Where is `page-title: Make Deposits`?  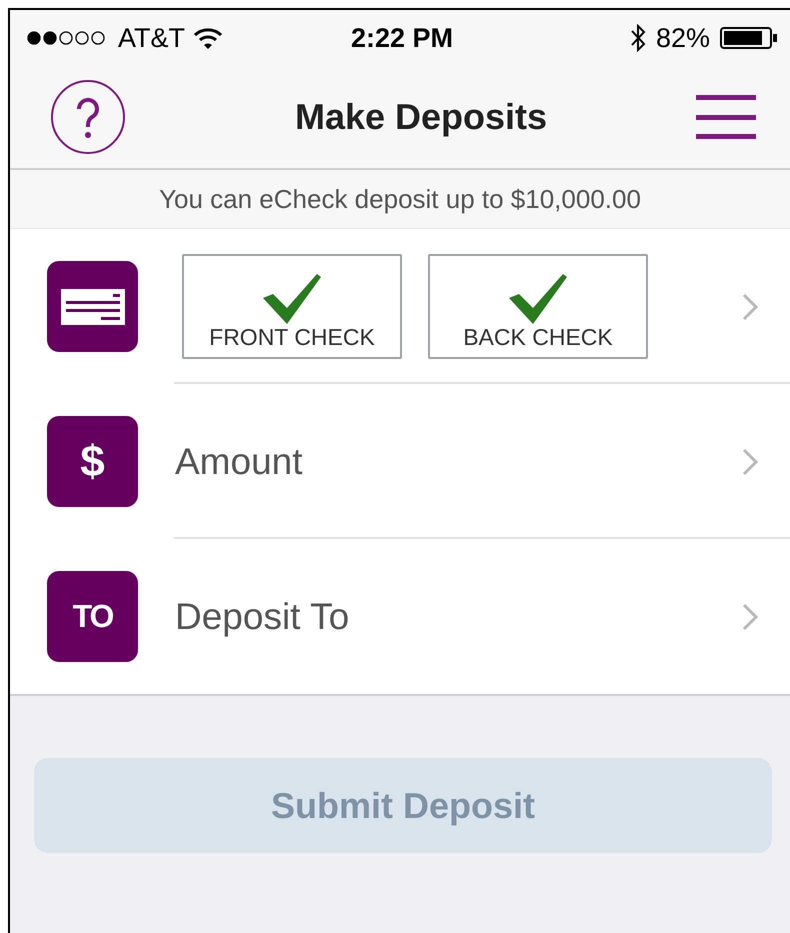
page-title: Make Deposits is located at coordinates (421, 117).